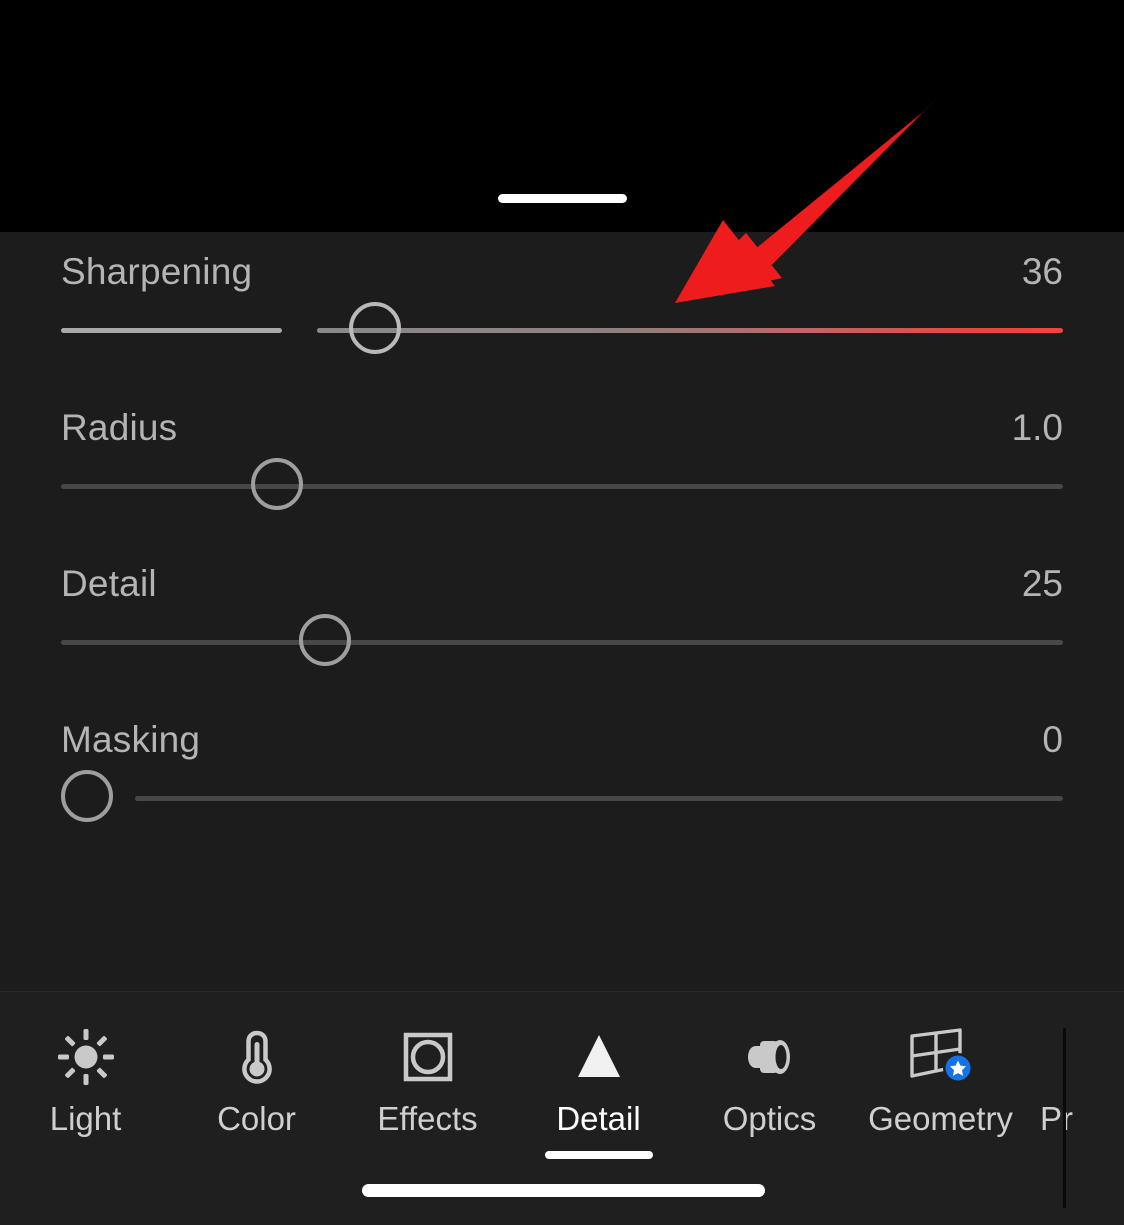  Describe the element at coordinates (86, 1057) in the screenshot. I see `sun-icon` at that location.